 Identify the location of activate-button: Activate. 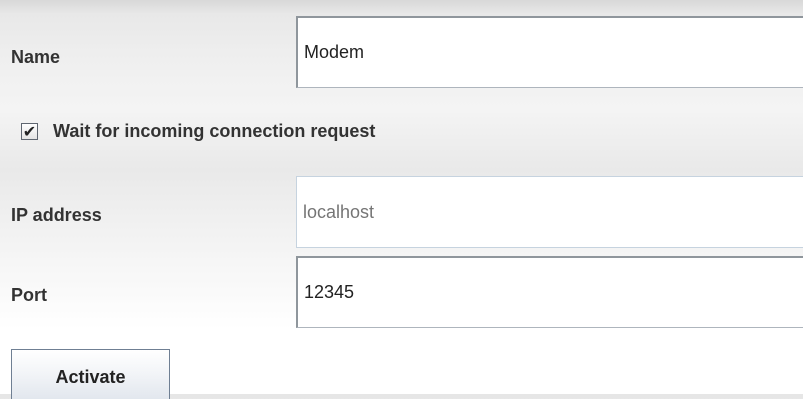
(90, 374).